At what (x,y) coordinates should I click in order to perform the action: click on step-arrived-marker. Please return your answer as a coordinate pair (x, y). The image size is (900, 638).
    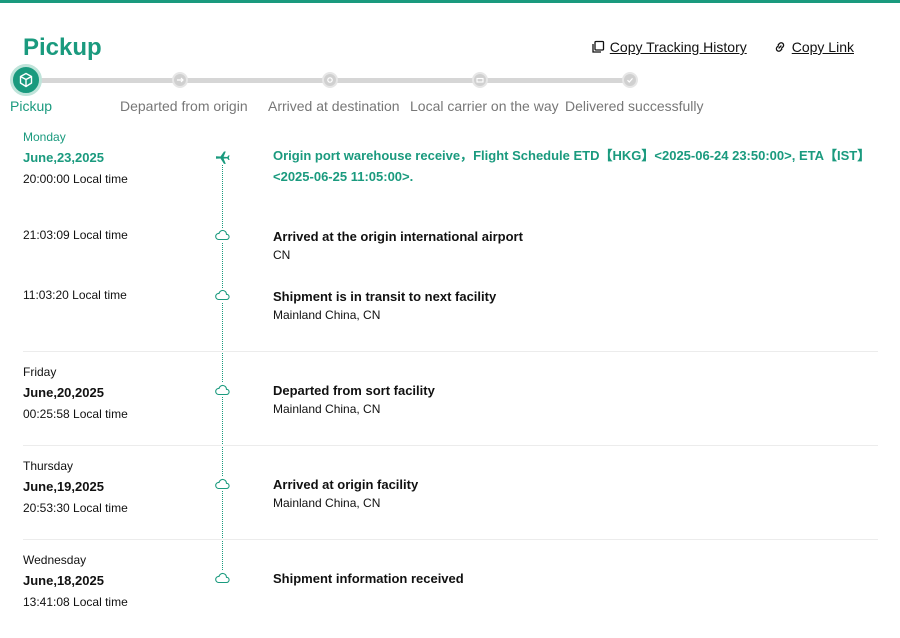
    Looking at the image, I should click on (330, 80).